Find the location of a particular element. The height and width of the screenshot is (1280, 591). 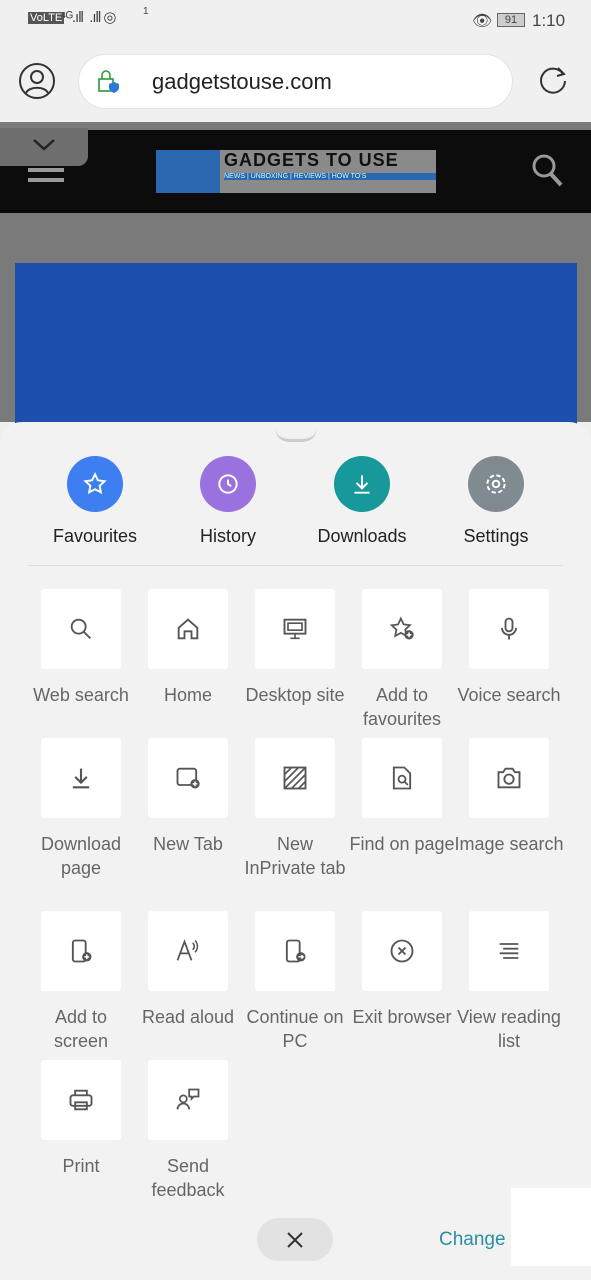

menu-item-voice-search: Voice search is located at coordinates (509, 648).